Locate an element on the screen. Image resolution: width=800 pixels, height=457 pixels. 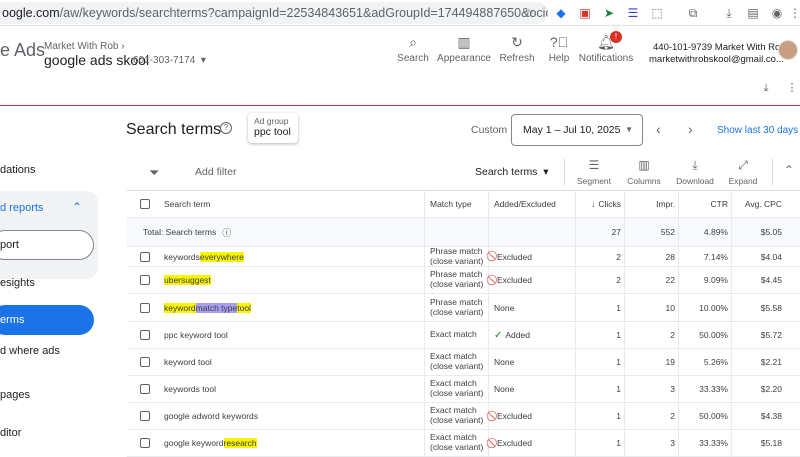
col-avg-cpc: Avg. CPC is located at coordinates (758, 204).